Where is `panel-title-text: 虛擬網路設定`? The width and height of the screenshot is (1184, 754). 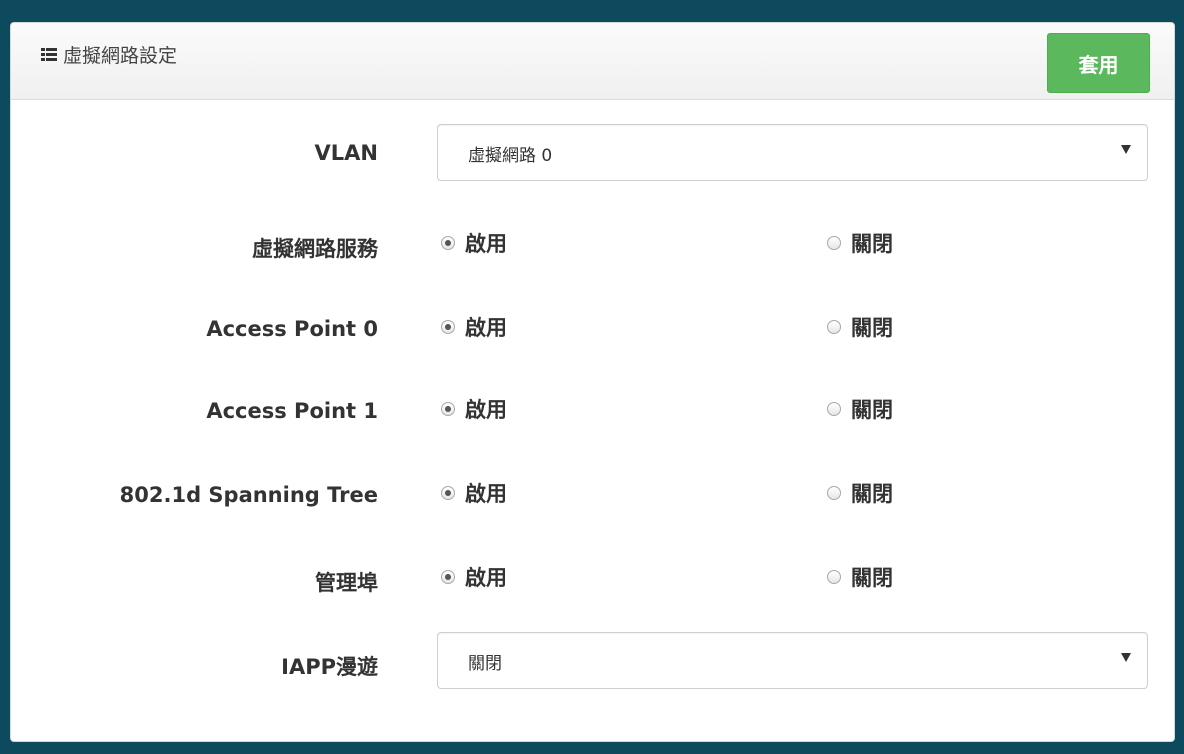
panel-title-text: 虛擬網路設定 is located at coordinates (120, 56).